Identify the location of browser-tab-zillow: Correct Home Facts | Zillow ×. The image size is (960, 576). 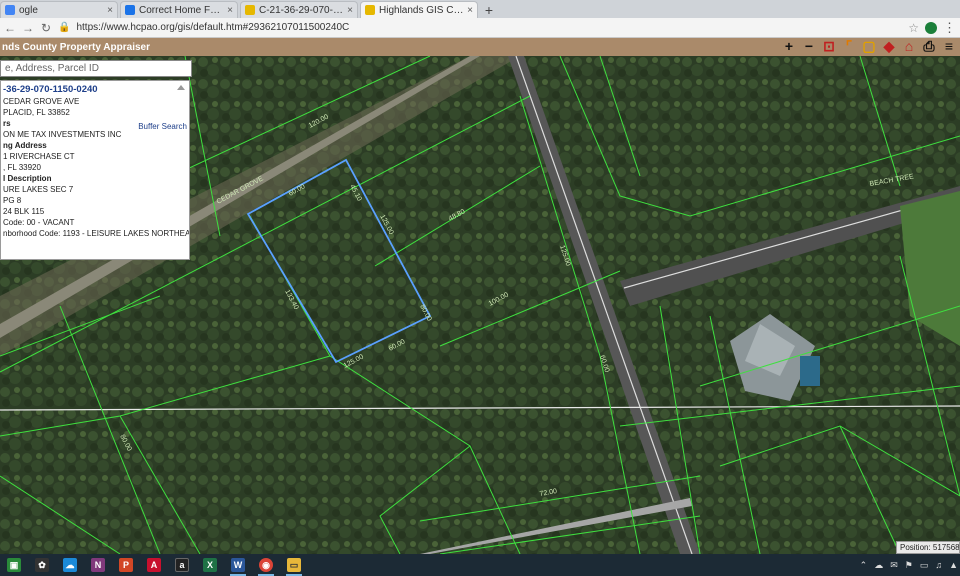
(179, 9).